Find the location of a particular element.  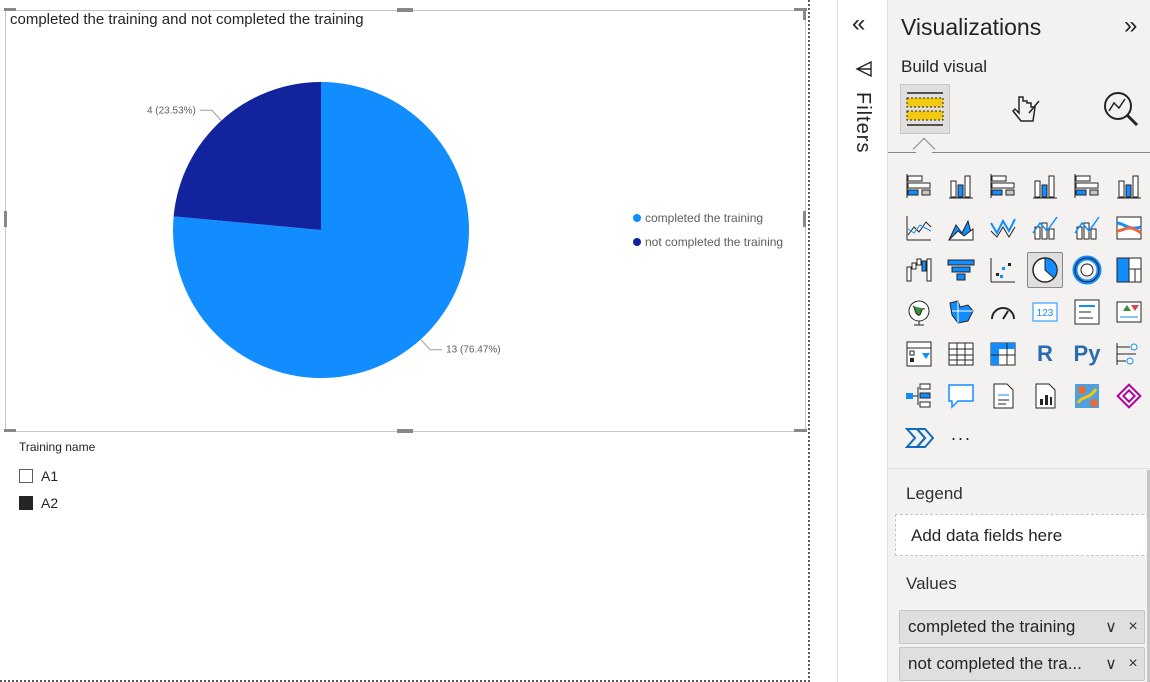

slicer-item-a2: A2 is located at coordinates (57, 502).